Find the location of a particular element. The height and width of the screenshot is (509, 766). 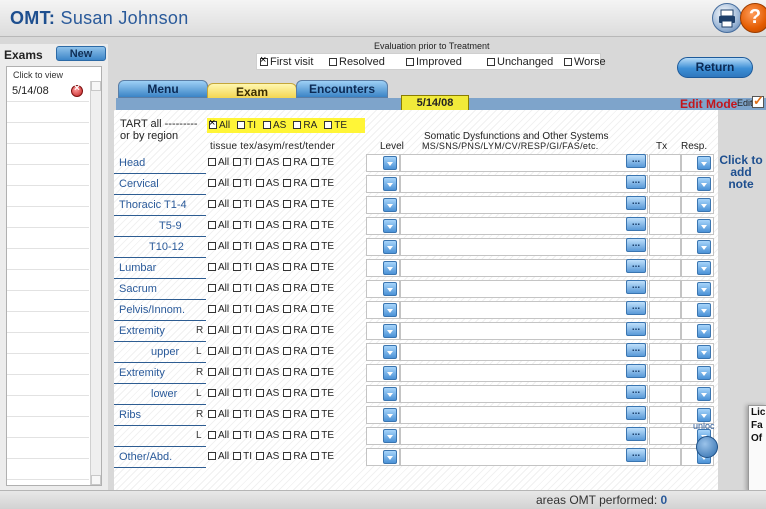

exam-list-row: 5/14/08 is located at coordinates (48, 91).